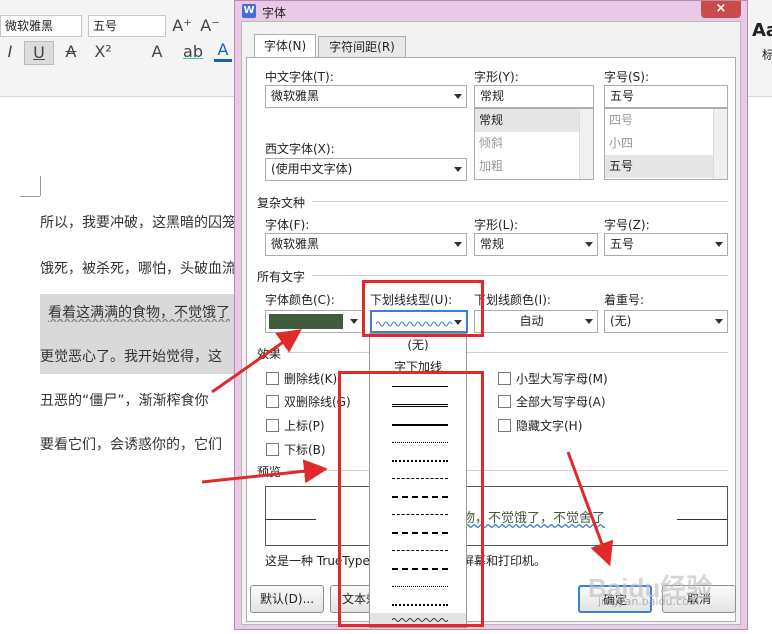 Image resolution: width=772 pixels, height=634 pixels. I want to click on arrow-to-font-color, so click(256, 361).